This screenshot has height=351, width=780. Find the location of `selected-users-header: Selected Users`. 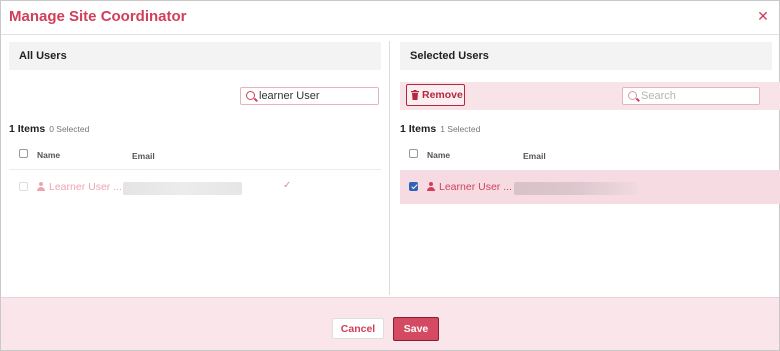

selected-users-header: Selected Users is located at coordinates (586, 56).